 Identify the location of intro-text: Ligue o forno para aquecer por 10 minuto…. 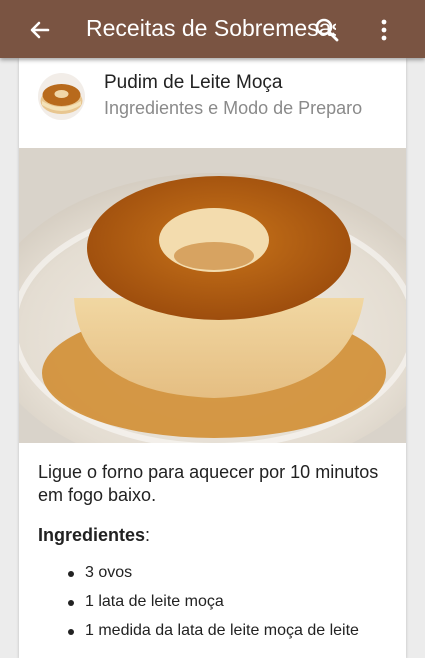
(208, 483).